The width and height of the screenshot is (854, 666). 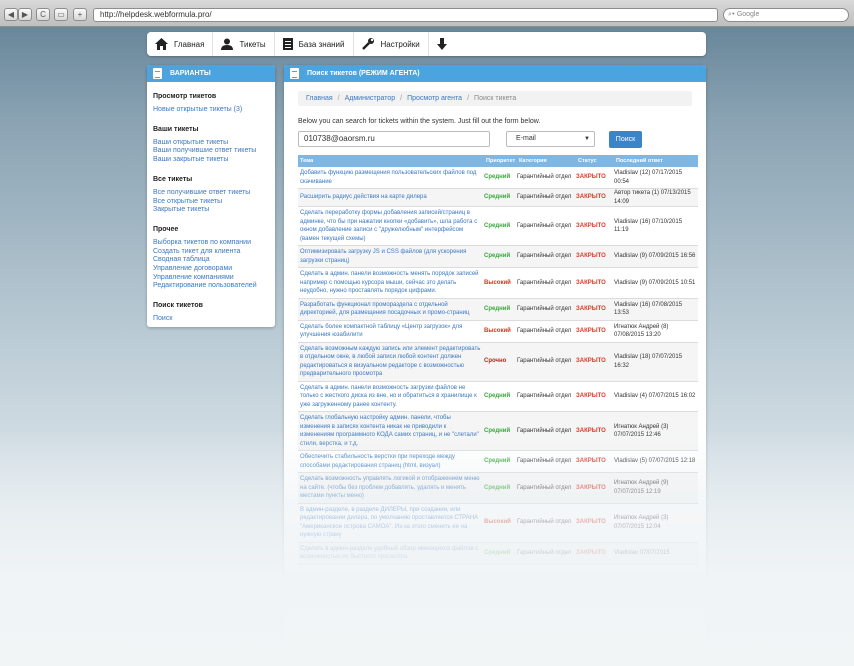 I want to click on breadcrumb-home: Главная, so click(x=319, y=98).